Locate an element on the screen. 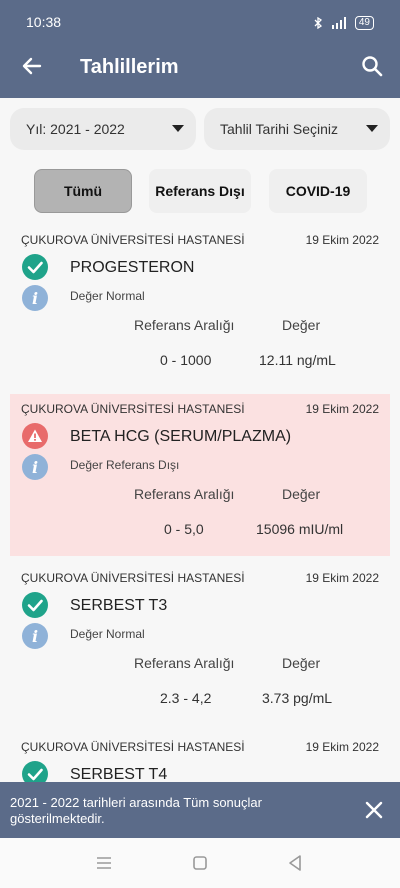 This screenshot has width=400, height=888. year-dropdown: Yıl: 2021 - 2022 is located at coordinates (103, 129).